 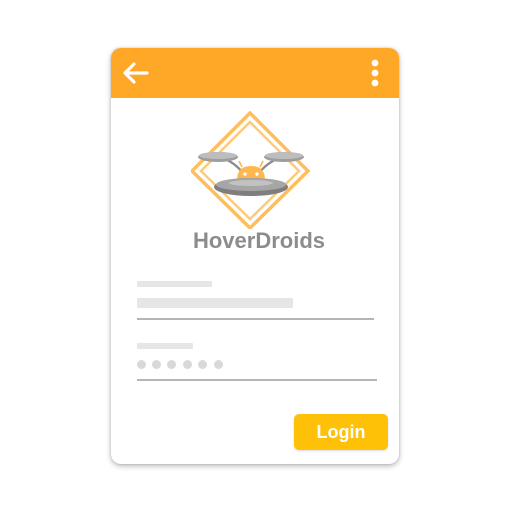 I want to click on username-label-placeholder, so click(x=174, y=284).